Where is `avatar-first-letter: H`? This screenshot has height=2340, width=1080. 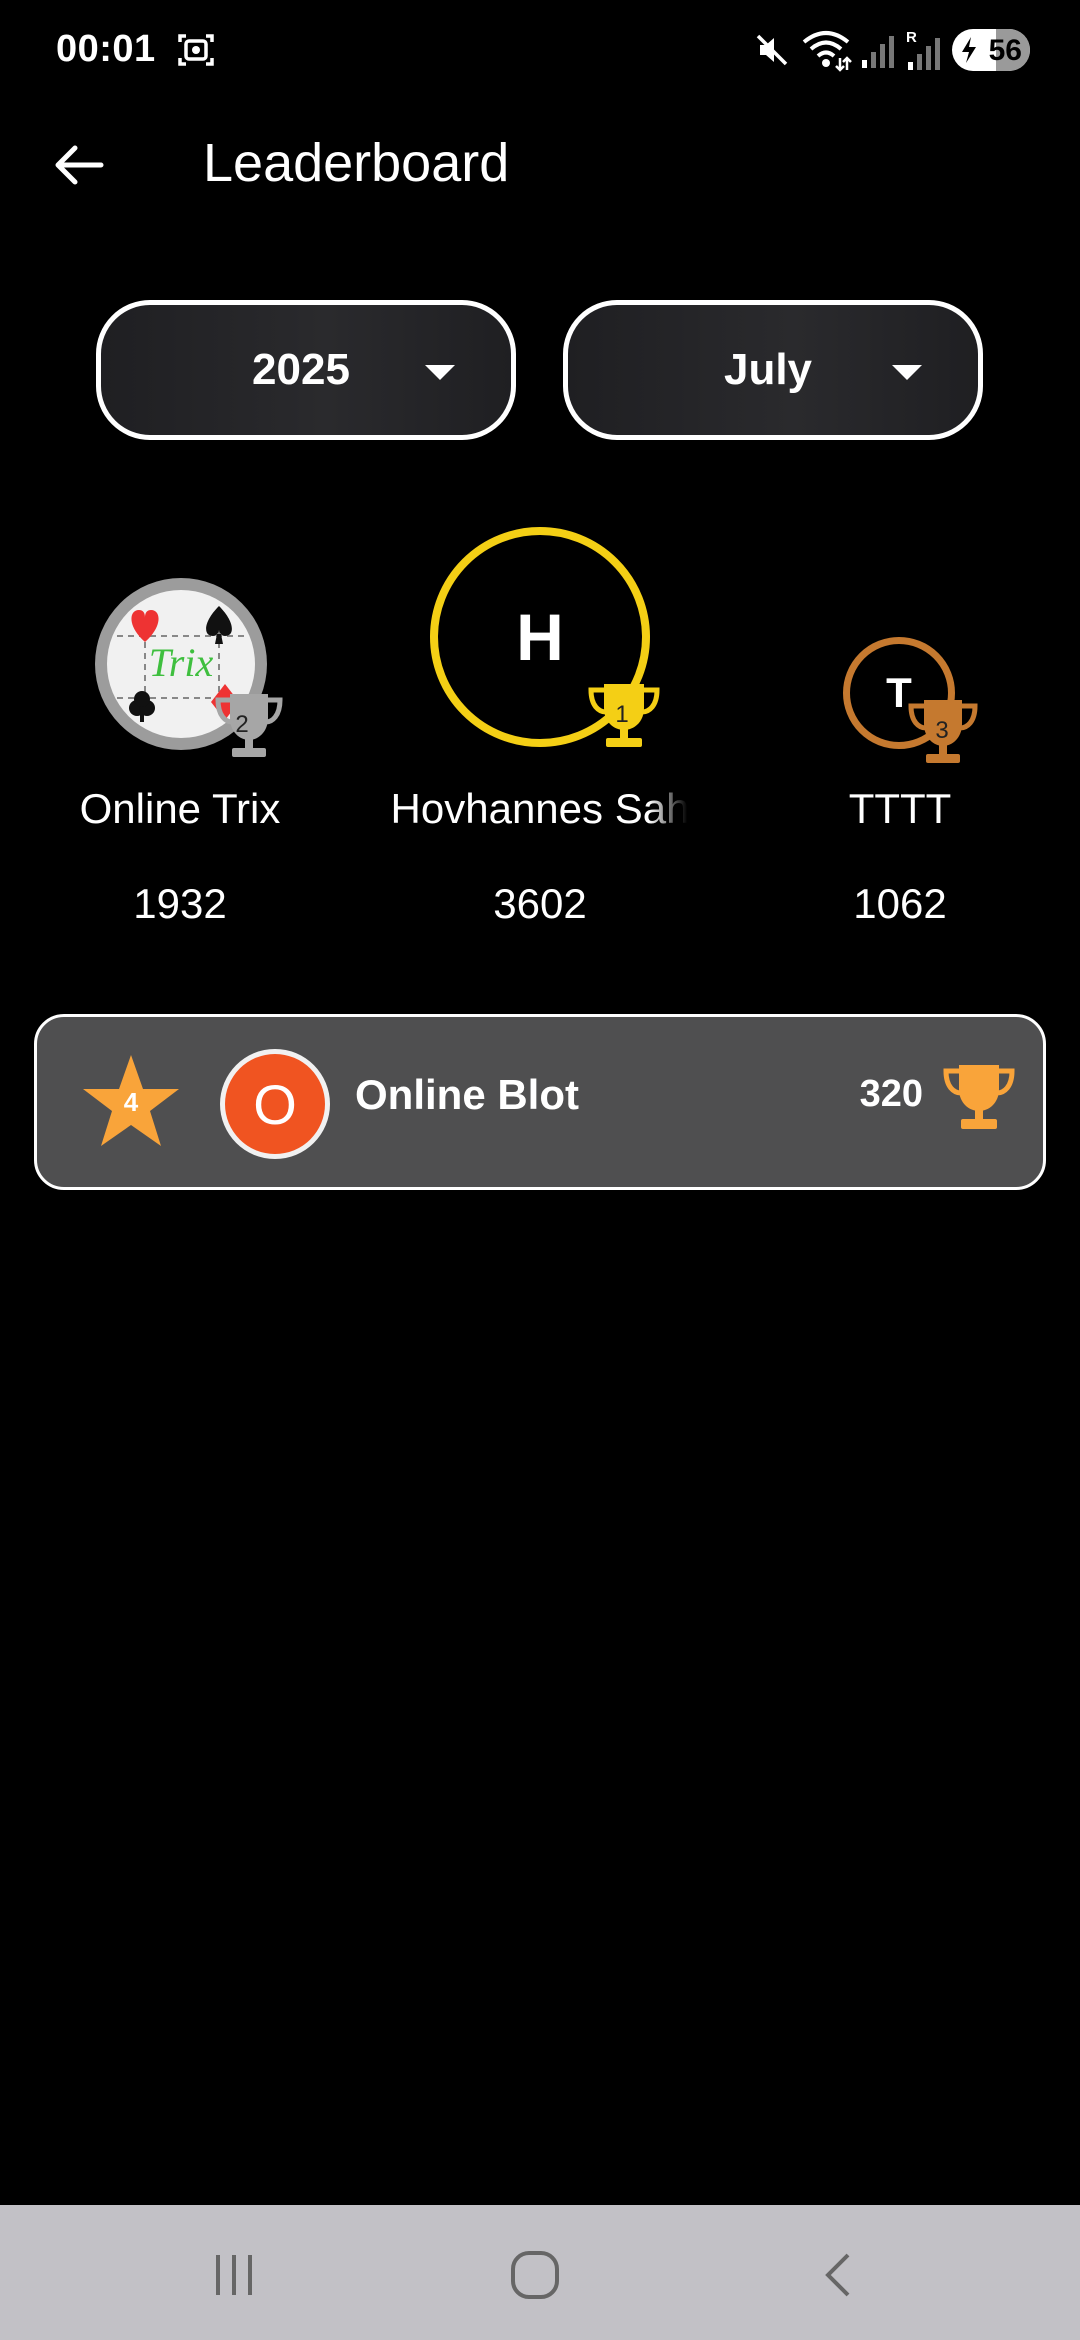
avatar-first-letter: H is located at coordinates (540, 637).